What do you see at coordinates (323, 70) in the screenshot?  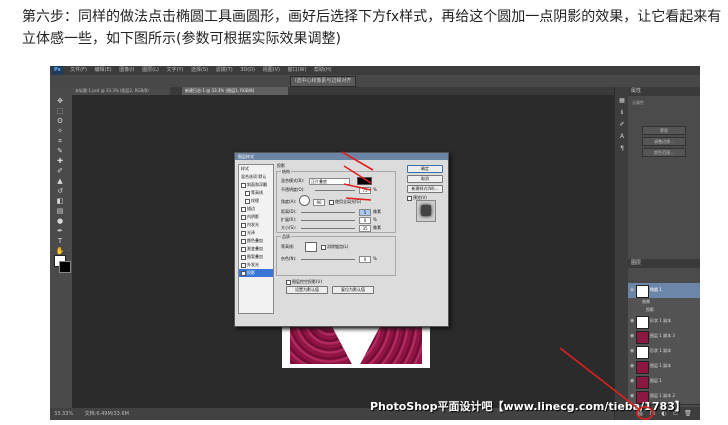 I see `menu-help: 帮助(H)` at bounding box center [323, 70].